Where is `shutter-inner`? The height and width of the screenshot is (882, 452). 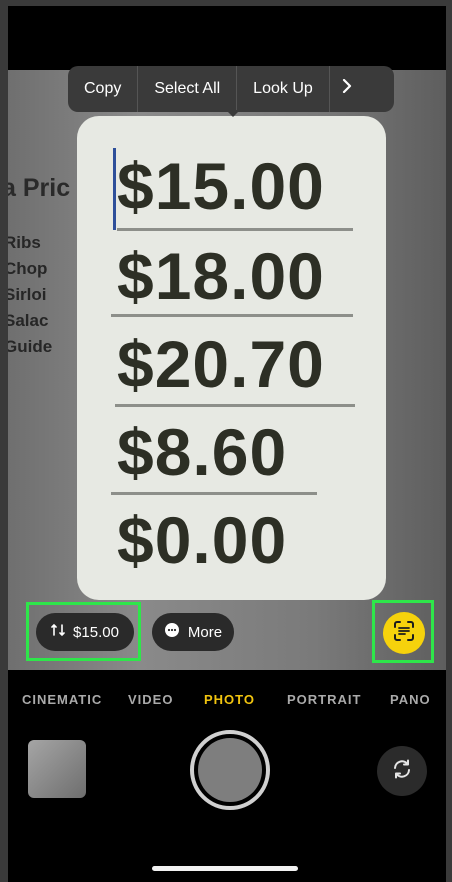 shutter-inner is located at coordinates (230, 770).